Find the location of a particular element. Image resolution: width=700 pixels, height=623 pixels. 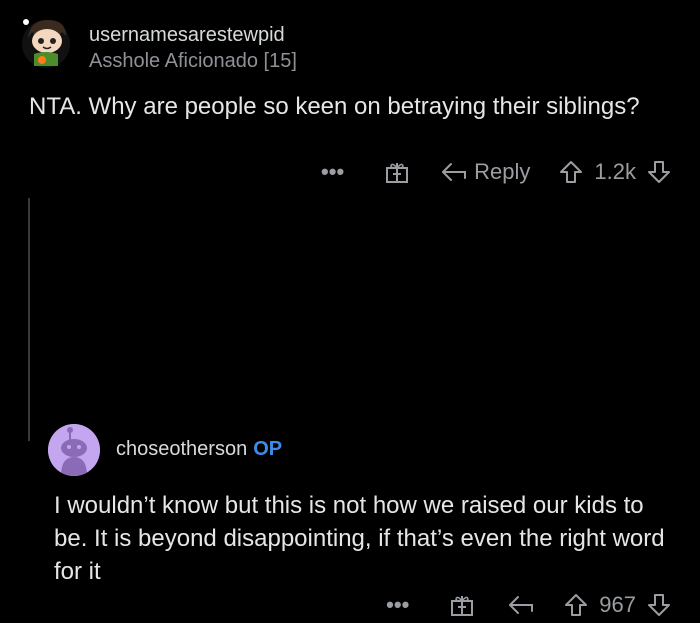

comment-author: choseotherson OP is located at coordinates (199, 449).